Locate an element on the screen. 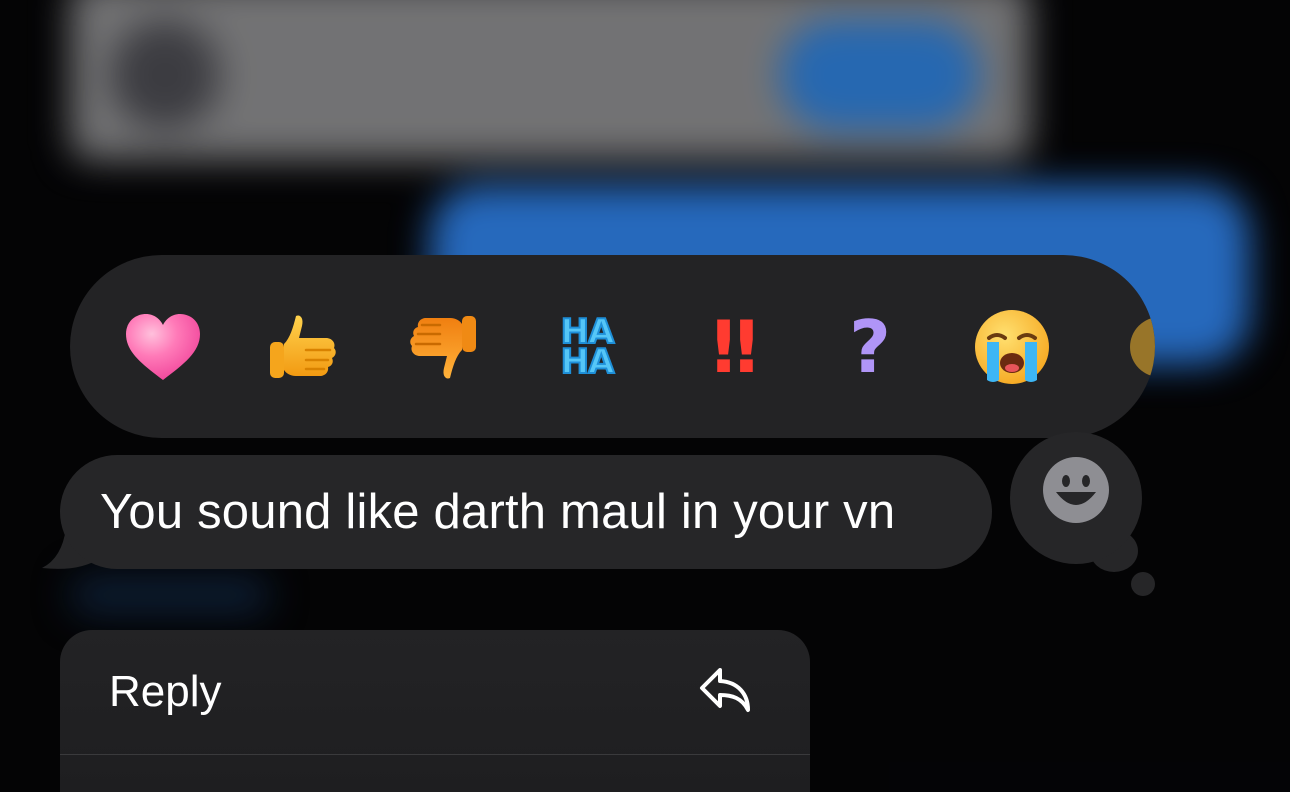 The height and width of the screenshot is (792, 1290). thumbs-down-icon is located at coordinates (443, 347).